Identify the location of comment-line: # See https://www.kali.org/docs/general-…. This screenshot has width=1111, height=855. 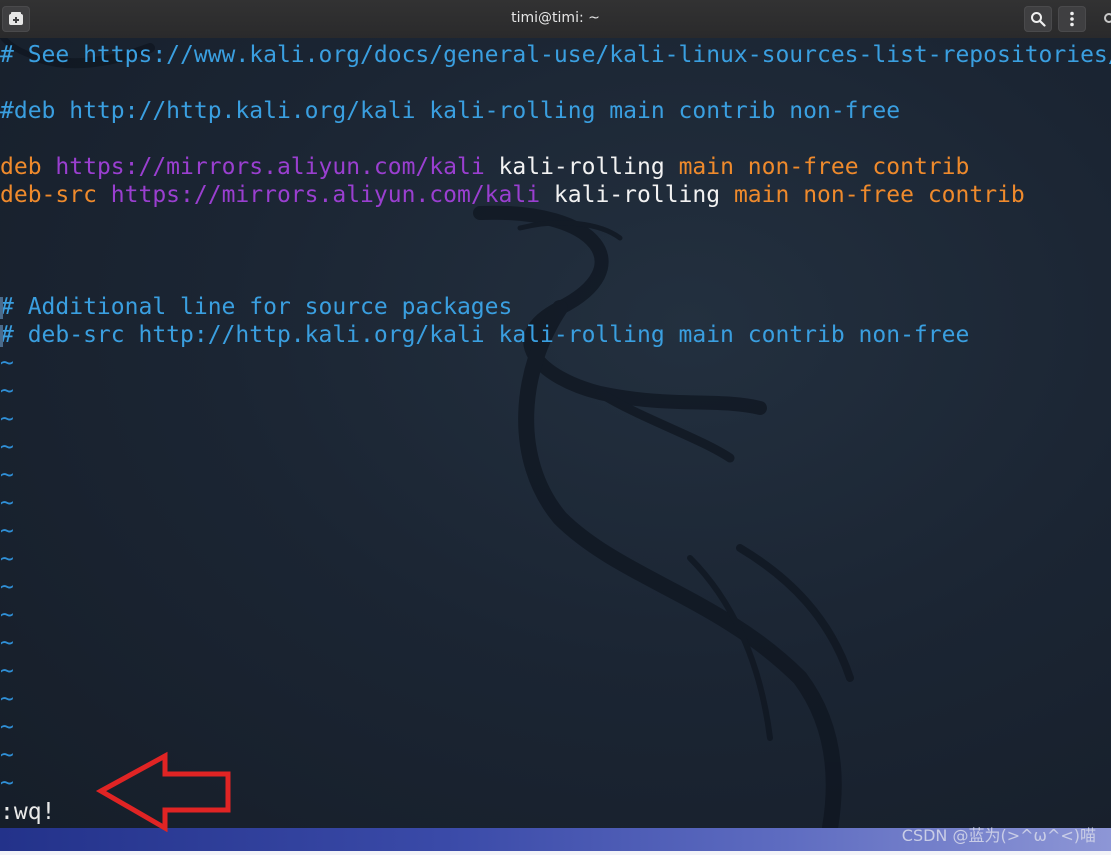
(555, 55).